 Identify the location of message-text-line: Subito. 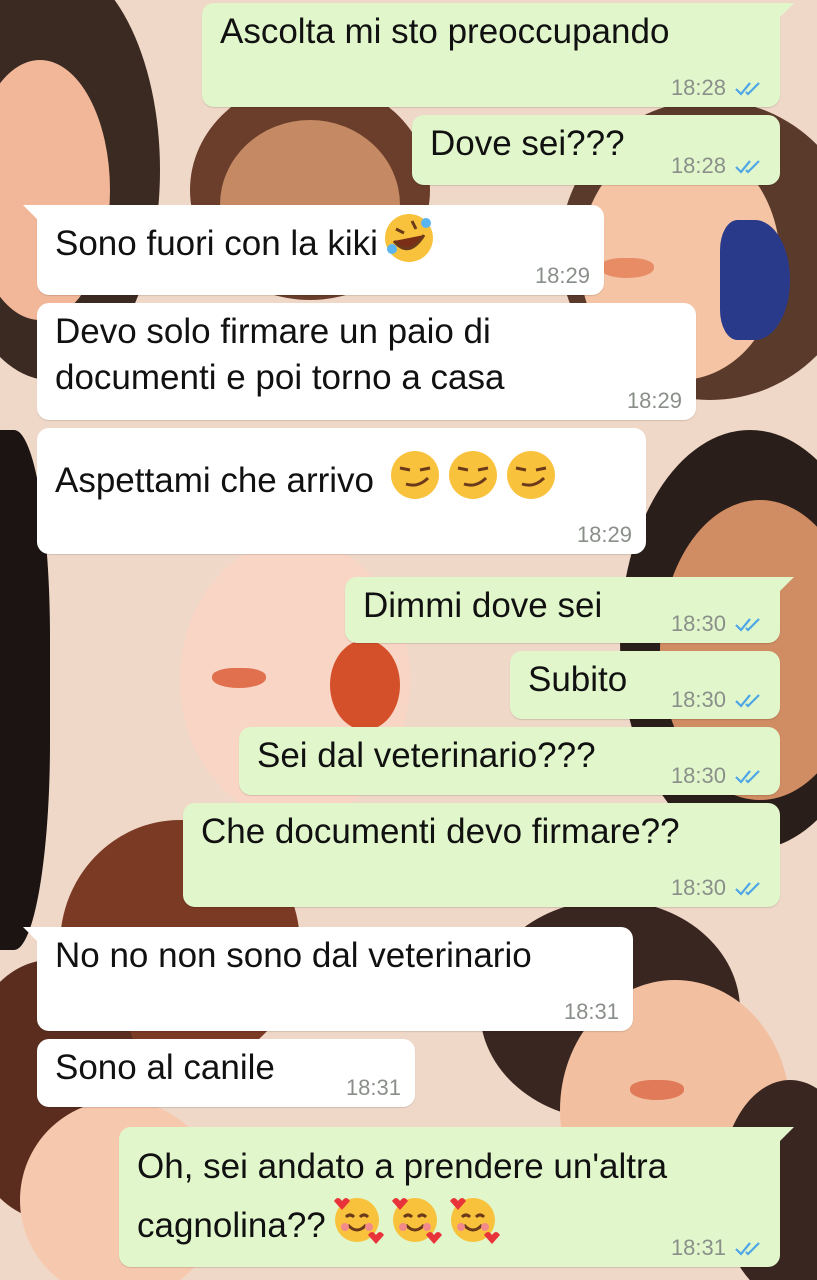
(578, 679).